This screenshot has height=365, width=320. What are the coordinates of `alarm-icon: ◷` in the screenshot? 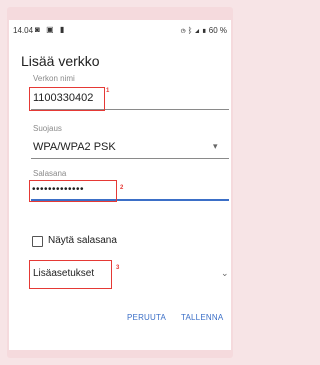 It's located at (183, 30).